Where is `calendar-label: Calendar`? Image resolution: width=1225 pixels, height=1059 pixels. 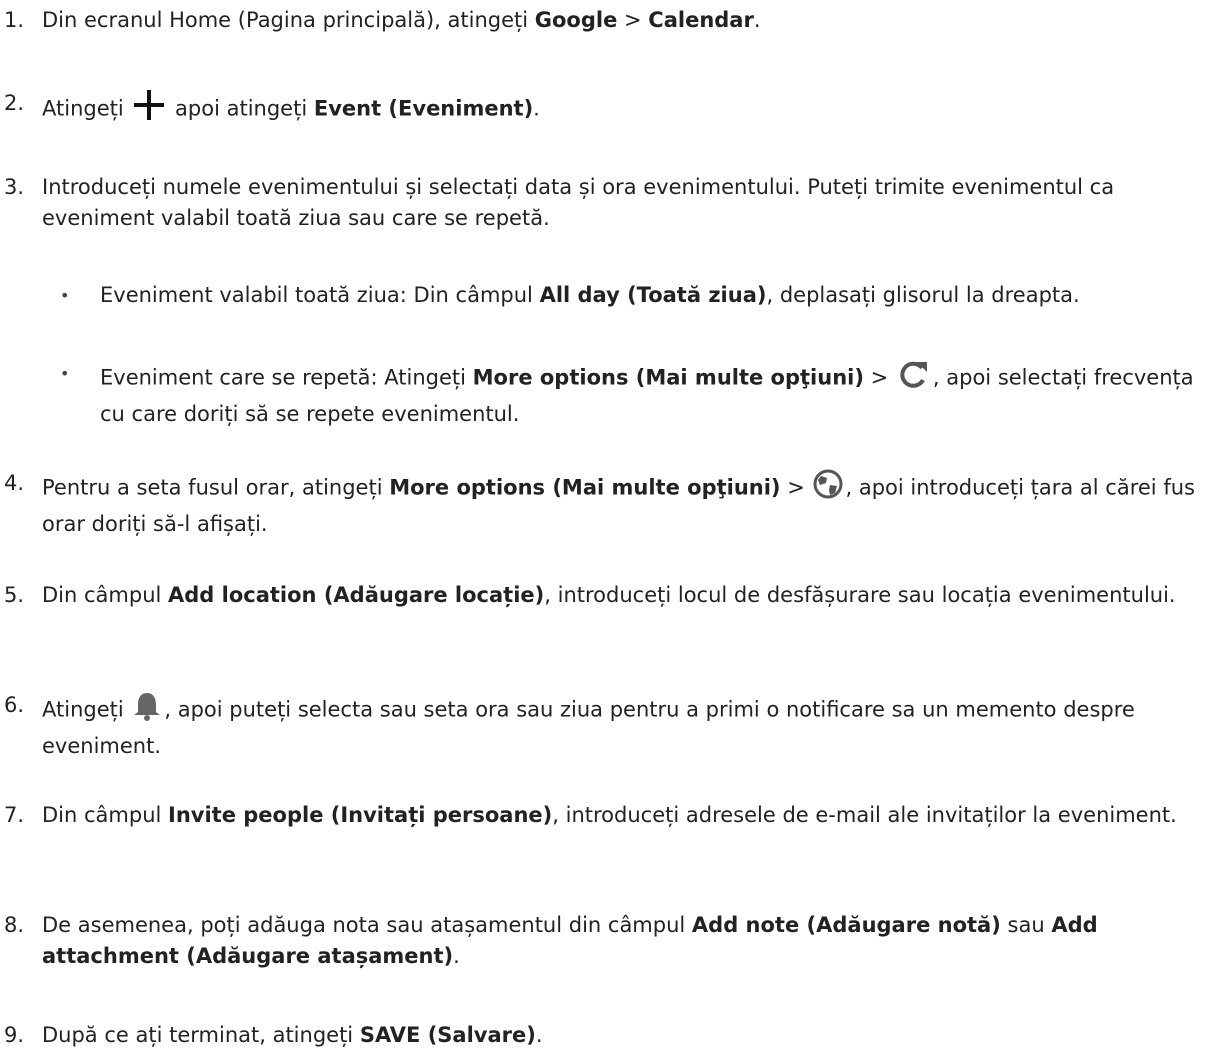
calendar-label: Calendar is located at coordinates (701, 20).